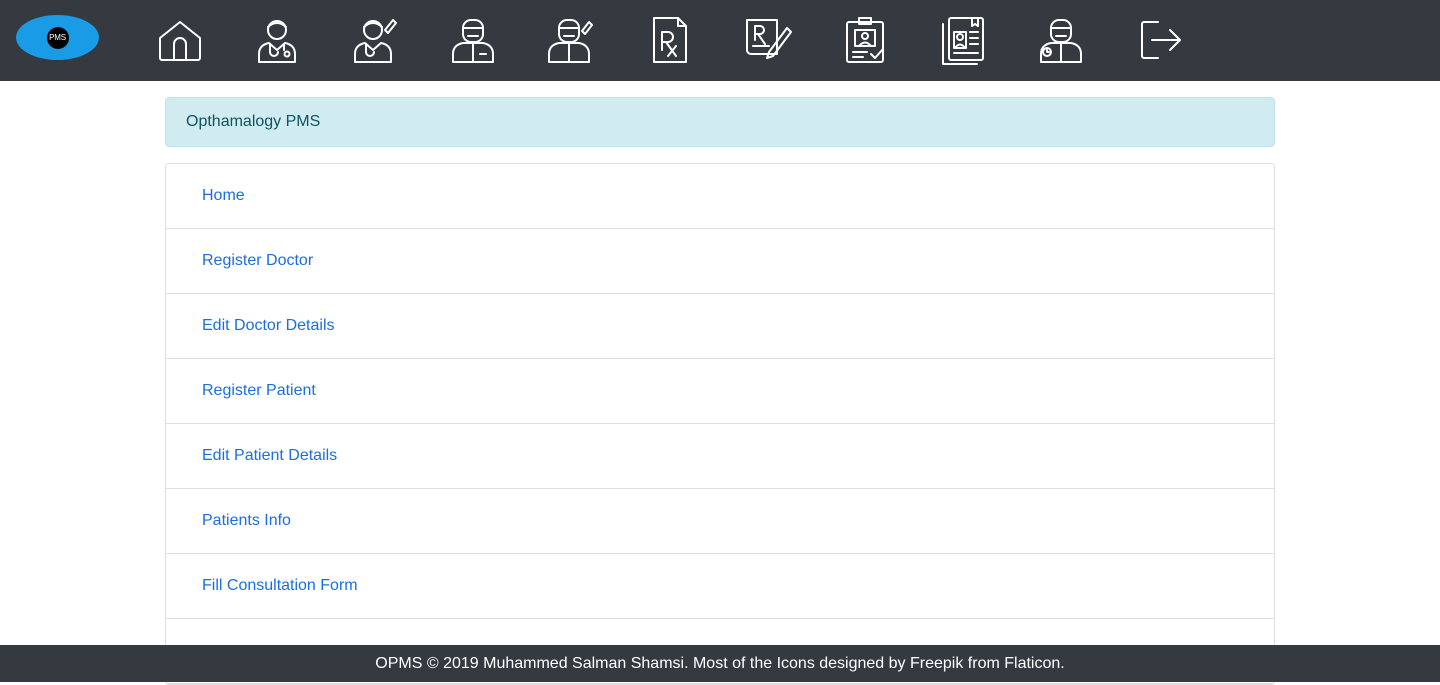 This screenshot has height=685, width=1440. Describe the element at coordinates (571, 40) in the screenshot. I see `patient-edit-icon` at that location.